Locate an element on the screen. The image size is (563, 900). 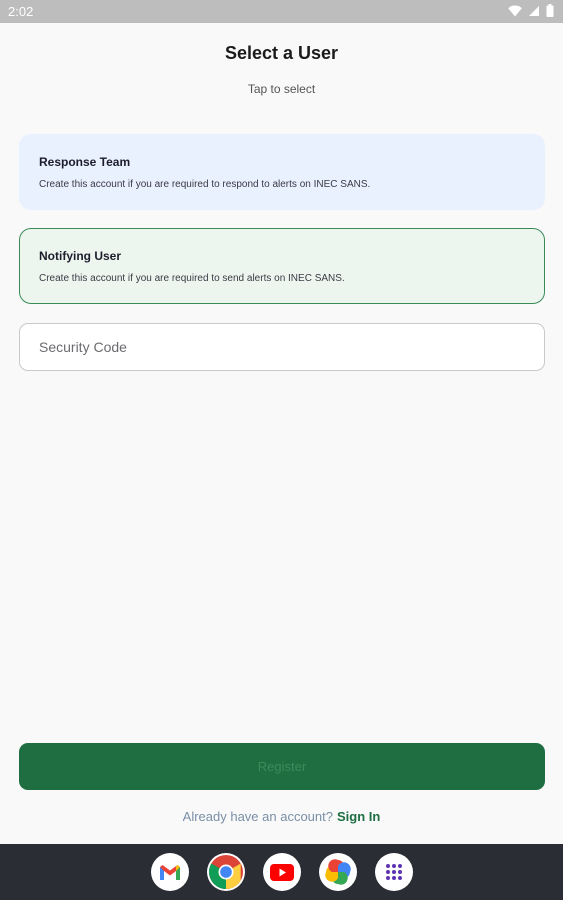
status-time: 2:02 is located at coordinates (21, 11).